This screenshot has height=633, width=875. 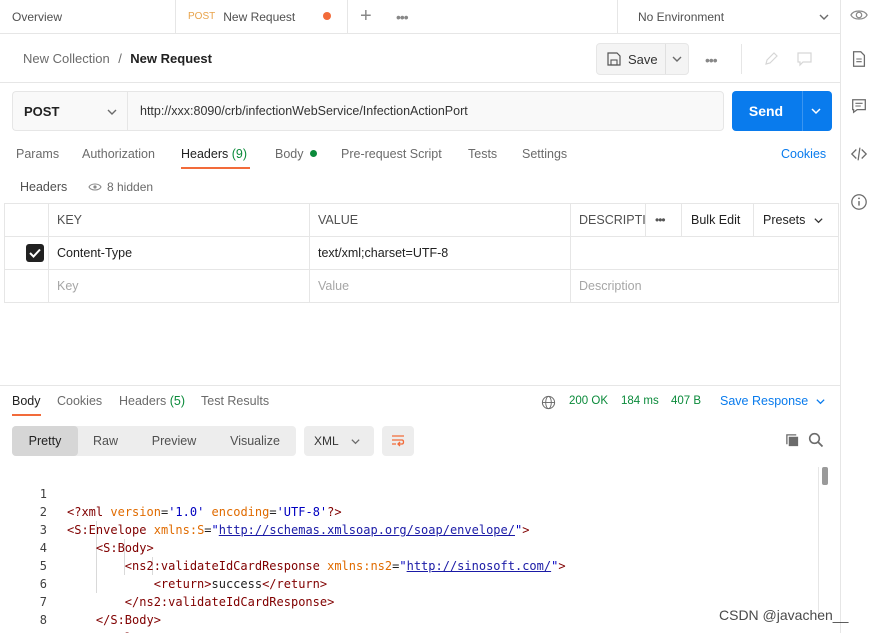 I want to click on response-tab-body: Body, so click(x=26, y=401).